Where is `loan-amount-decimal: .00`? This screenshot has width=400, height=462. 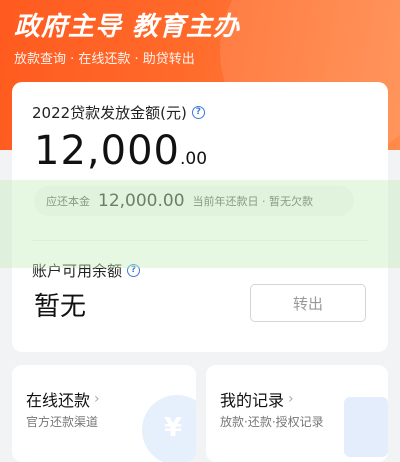
loan-amount-decimal: .00 is located at coordinates (193, 159).